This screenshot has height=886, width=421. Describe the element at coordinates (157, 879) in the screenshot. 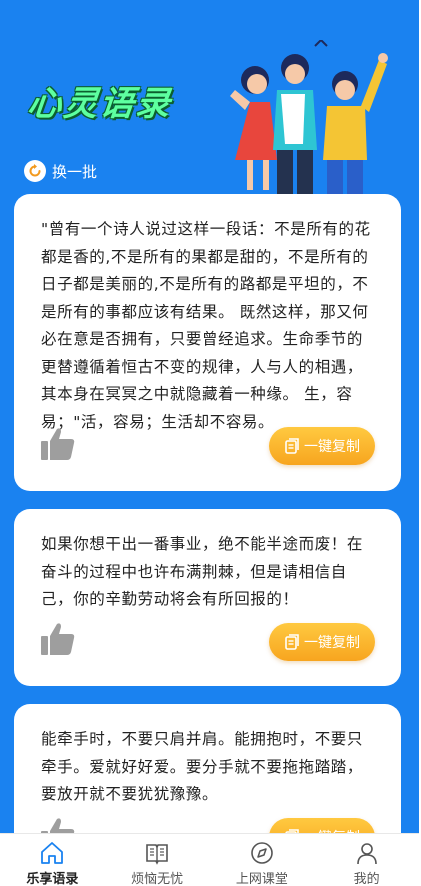

I see `tab-label: 烦恼无忧` at that location.